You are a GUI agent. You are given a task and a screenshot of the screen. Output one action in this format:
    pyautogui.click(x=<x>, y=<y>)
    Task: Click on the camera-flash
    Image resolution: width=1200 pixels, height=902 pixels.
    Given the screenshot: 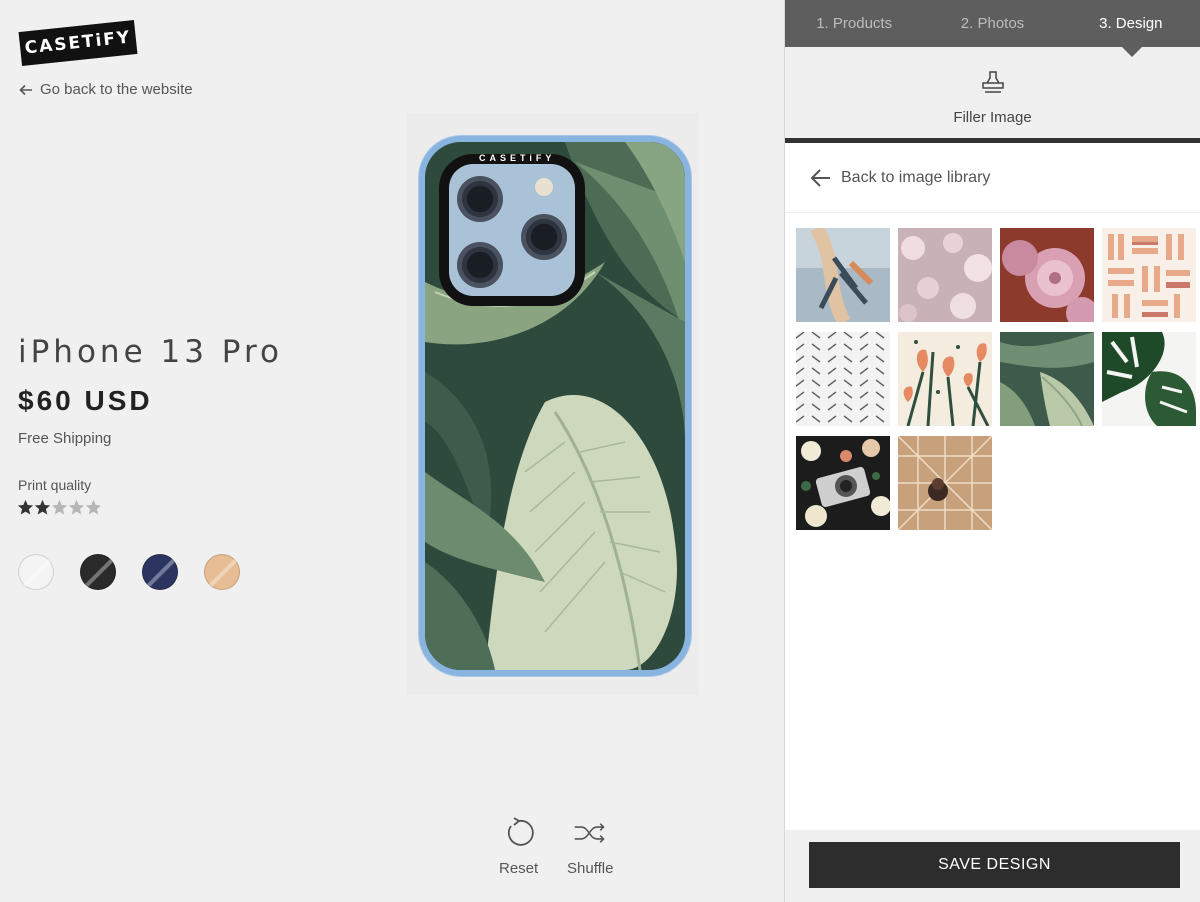 What is the action you would take?
    pyautogui.click(x=544, y=187)
    